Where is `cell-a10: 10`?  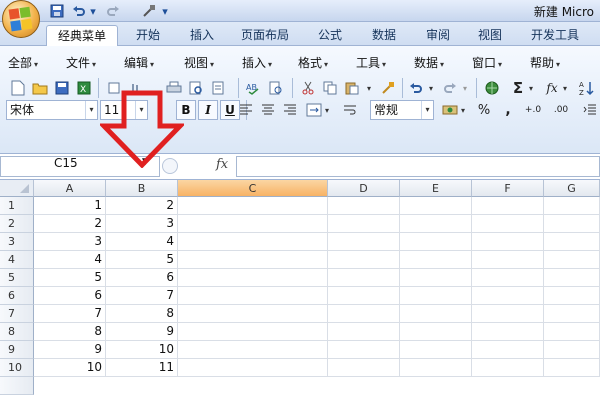
cell-a10: 10 is located at coordinates (70, 368).